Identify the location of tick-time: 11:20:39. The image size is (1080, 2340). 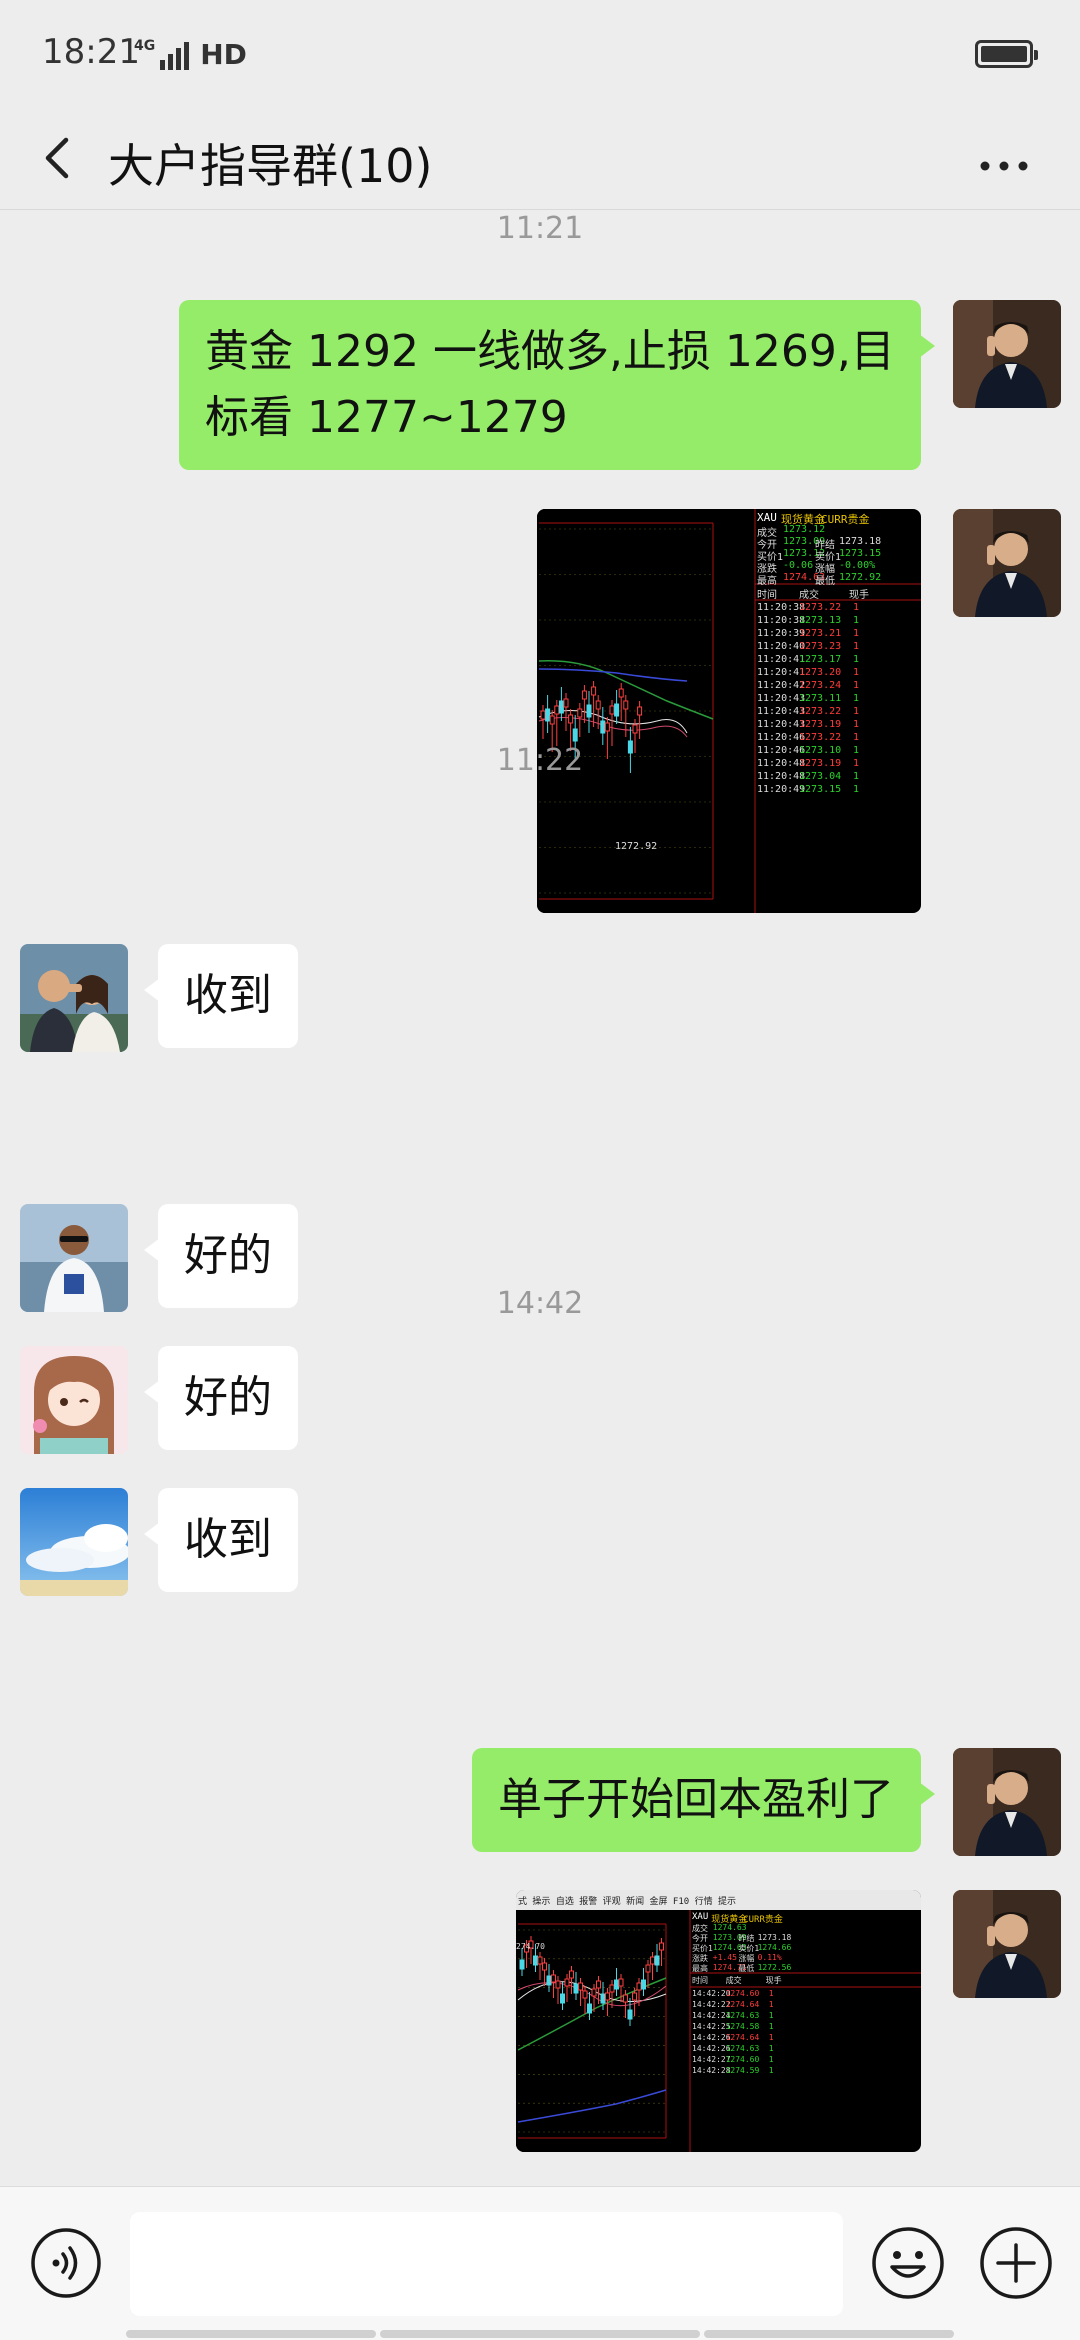
(781, 633).